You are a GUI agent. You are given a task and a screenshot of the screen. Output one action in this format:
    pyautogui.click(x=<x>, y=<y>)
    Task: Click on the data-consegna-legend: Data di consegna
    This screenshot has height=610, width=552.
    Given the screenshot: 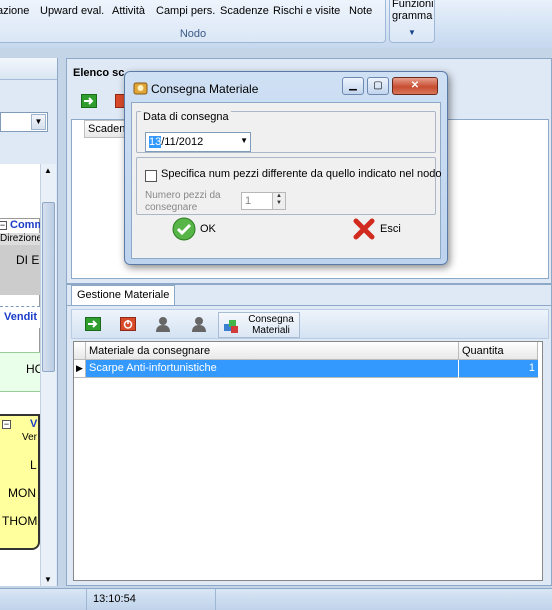 What is the action you would take?
    pyautogui.click(x=186, y=117)
    